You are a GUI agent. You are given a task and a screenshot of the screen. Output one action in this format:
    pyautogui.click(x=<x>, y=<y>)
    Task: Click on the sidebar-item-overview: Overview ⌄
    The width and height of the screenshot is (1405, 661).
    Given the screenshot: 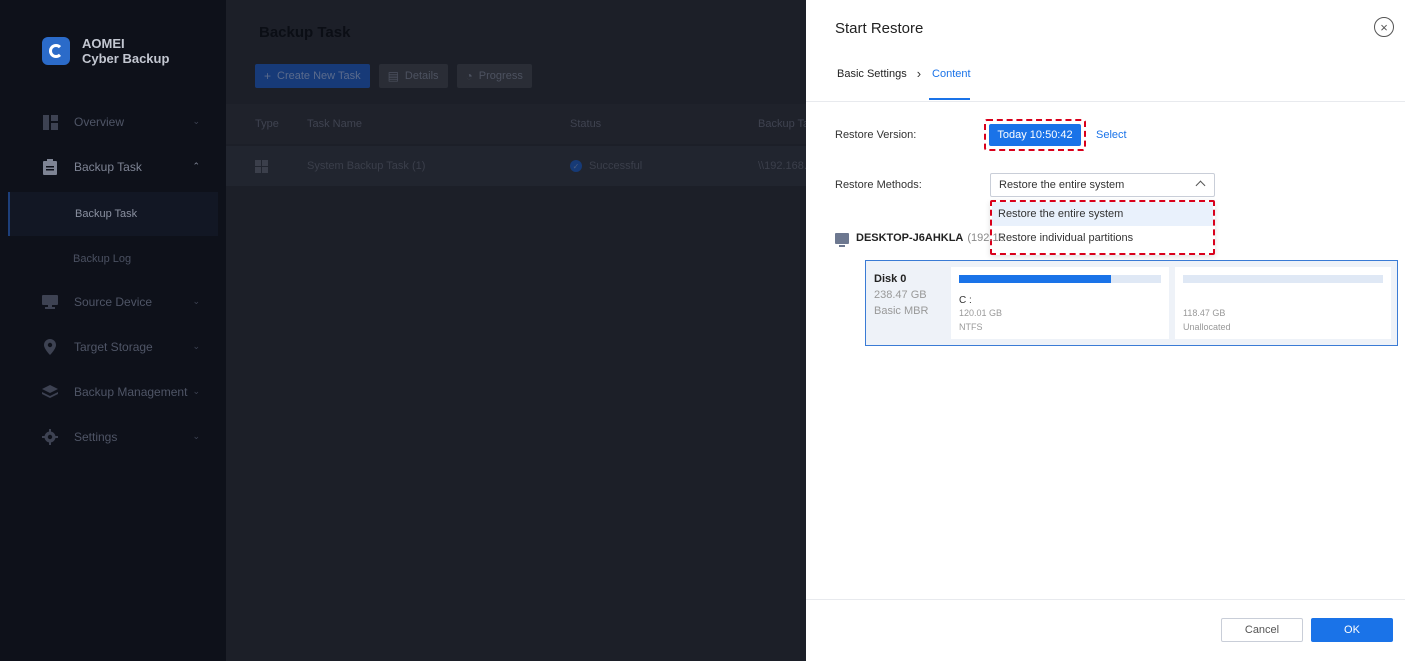 What is the action you would take?
    pyautogui.click(x=109, y=122)
    